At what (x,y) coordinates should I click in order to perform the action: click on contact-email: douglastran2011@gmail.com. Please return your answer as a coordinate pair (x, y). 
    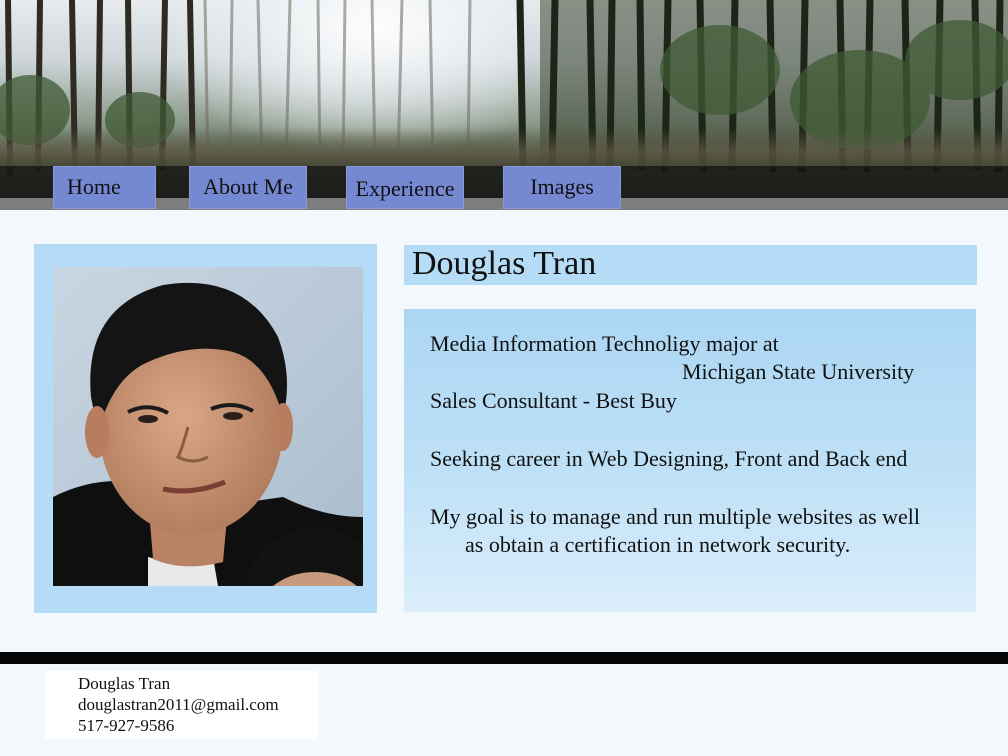
    Looking at the image, I should click on (178, 704).